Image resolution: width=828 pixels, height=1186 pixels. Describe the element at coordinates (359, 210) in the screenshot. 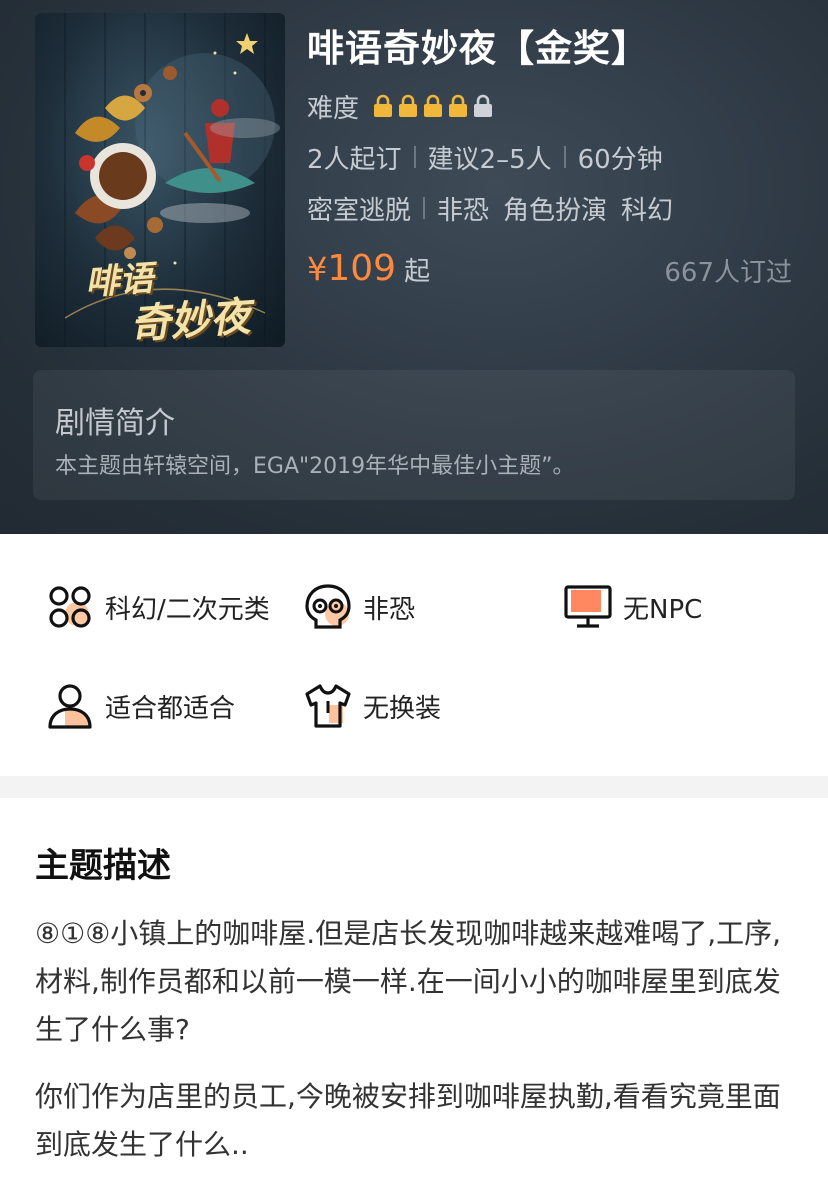

I see `tag: 密室逃脱` at that location.